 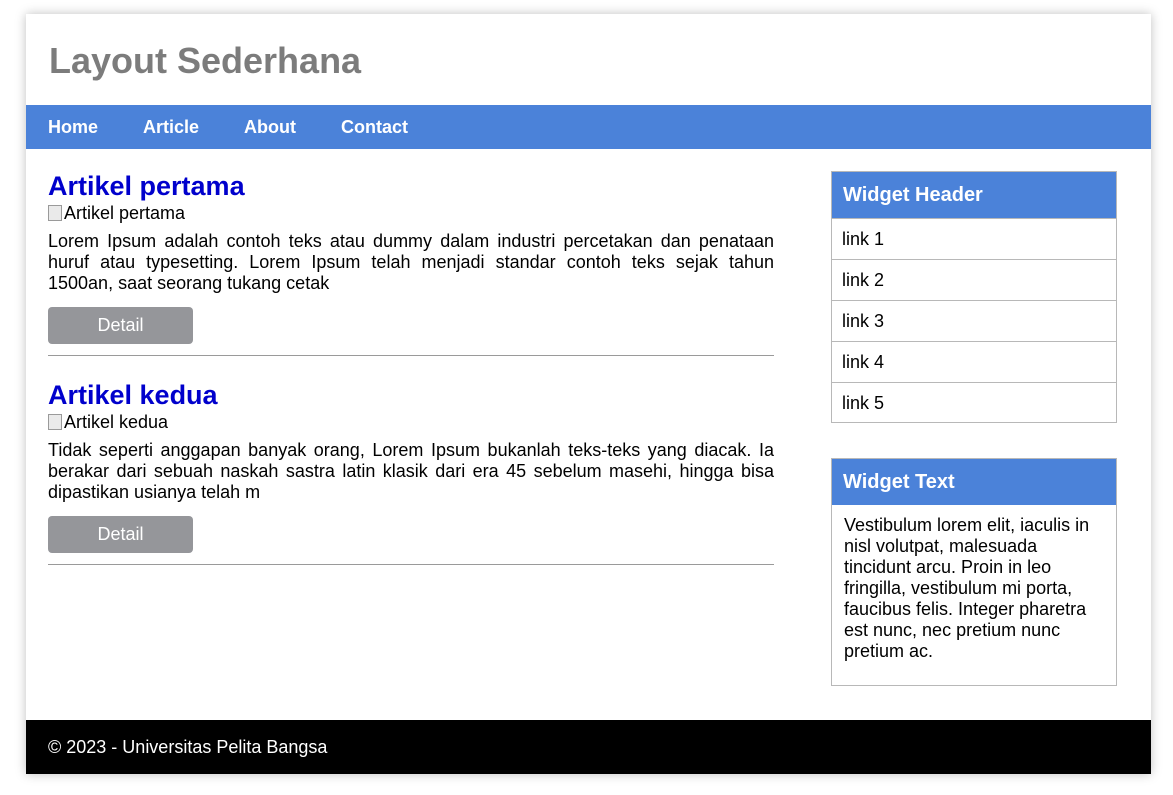 I want to click on article-image-alt: Artikel kedua, so click(x=116, y=422).